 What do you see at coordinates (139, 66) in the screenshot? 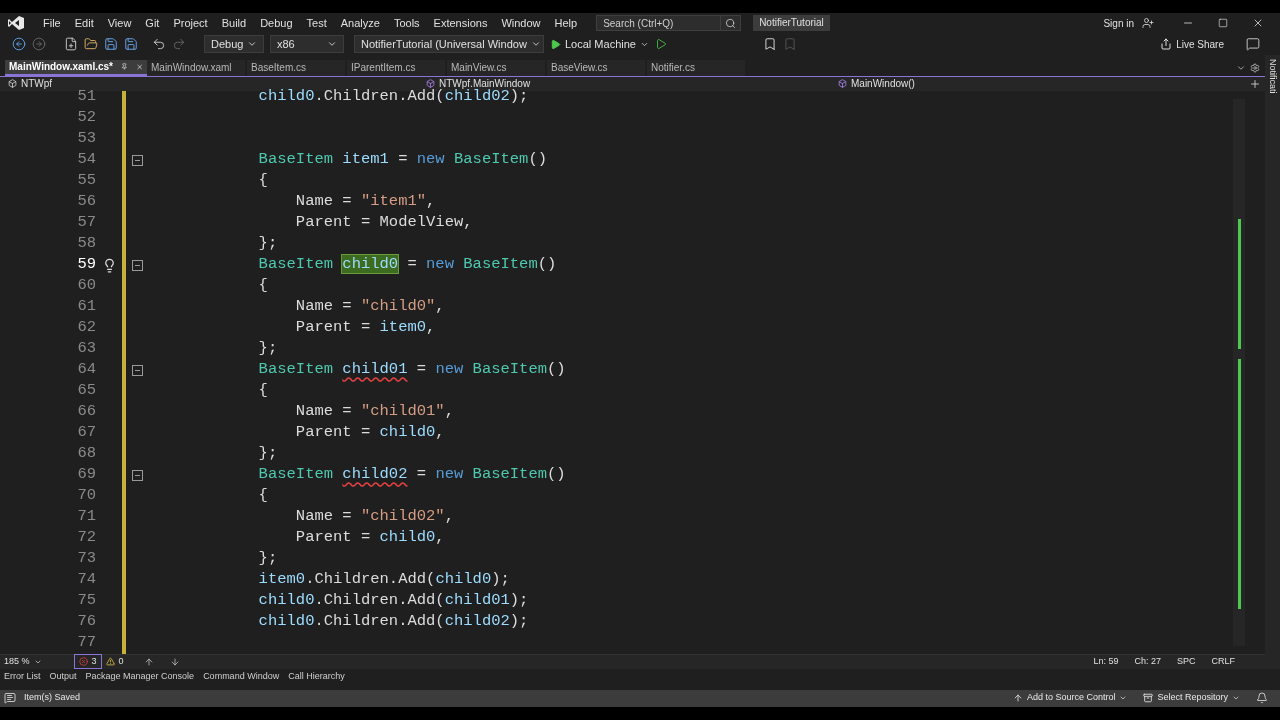
I see `close-icon` at bounding box center [139, 66].